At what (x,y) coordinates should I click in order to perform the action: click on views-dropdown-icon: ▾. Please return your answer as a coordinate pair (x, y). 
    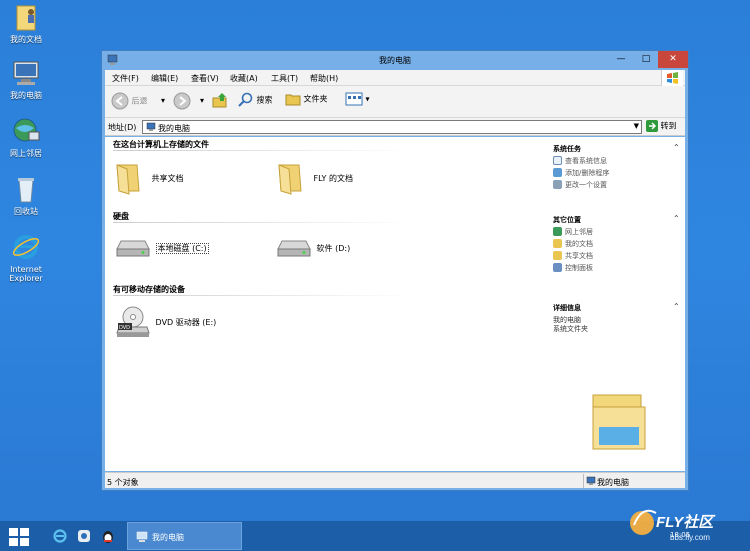
    Looking at the image, I should click on (367, 99).